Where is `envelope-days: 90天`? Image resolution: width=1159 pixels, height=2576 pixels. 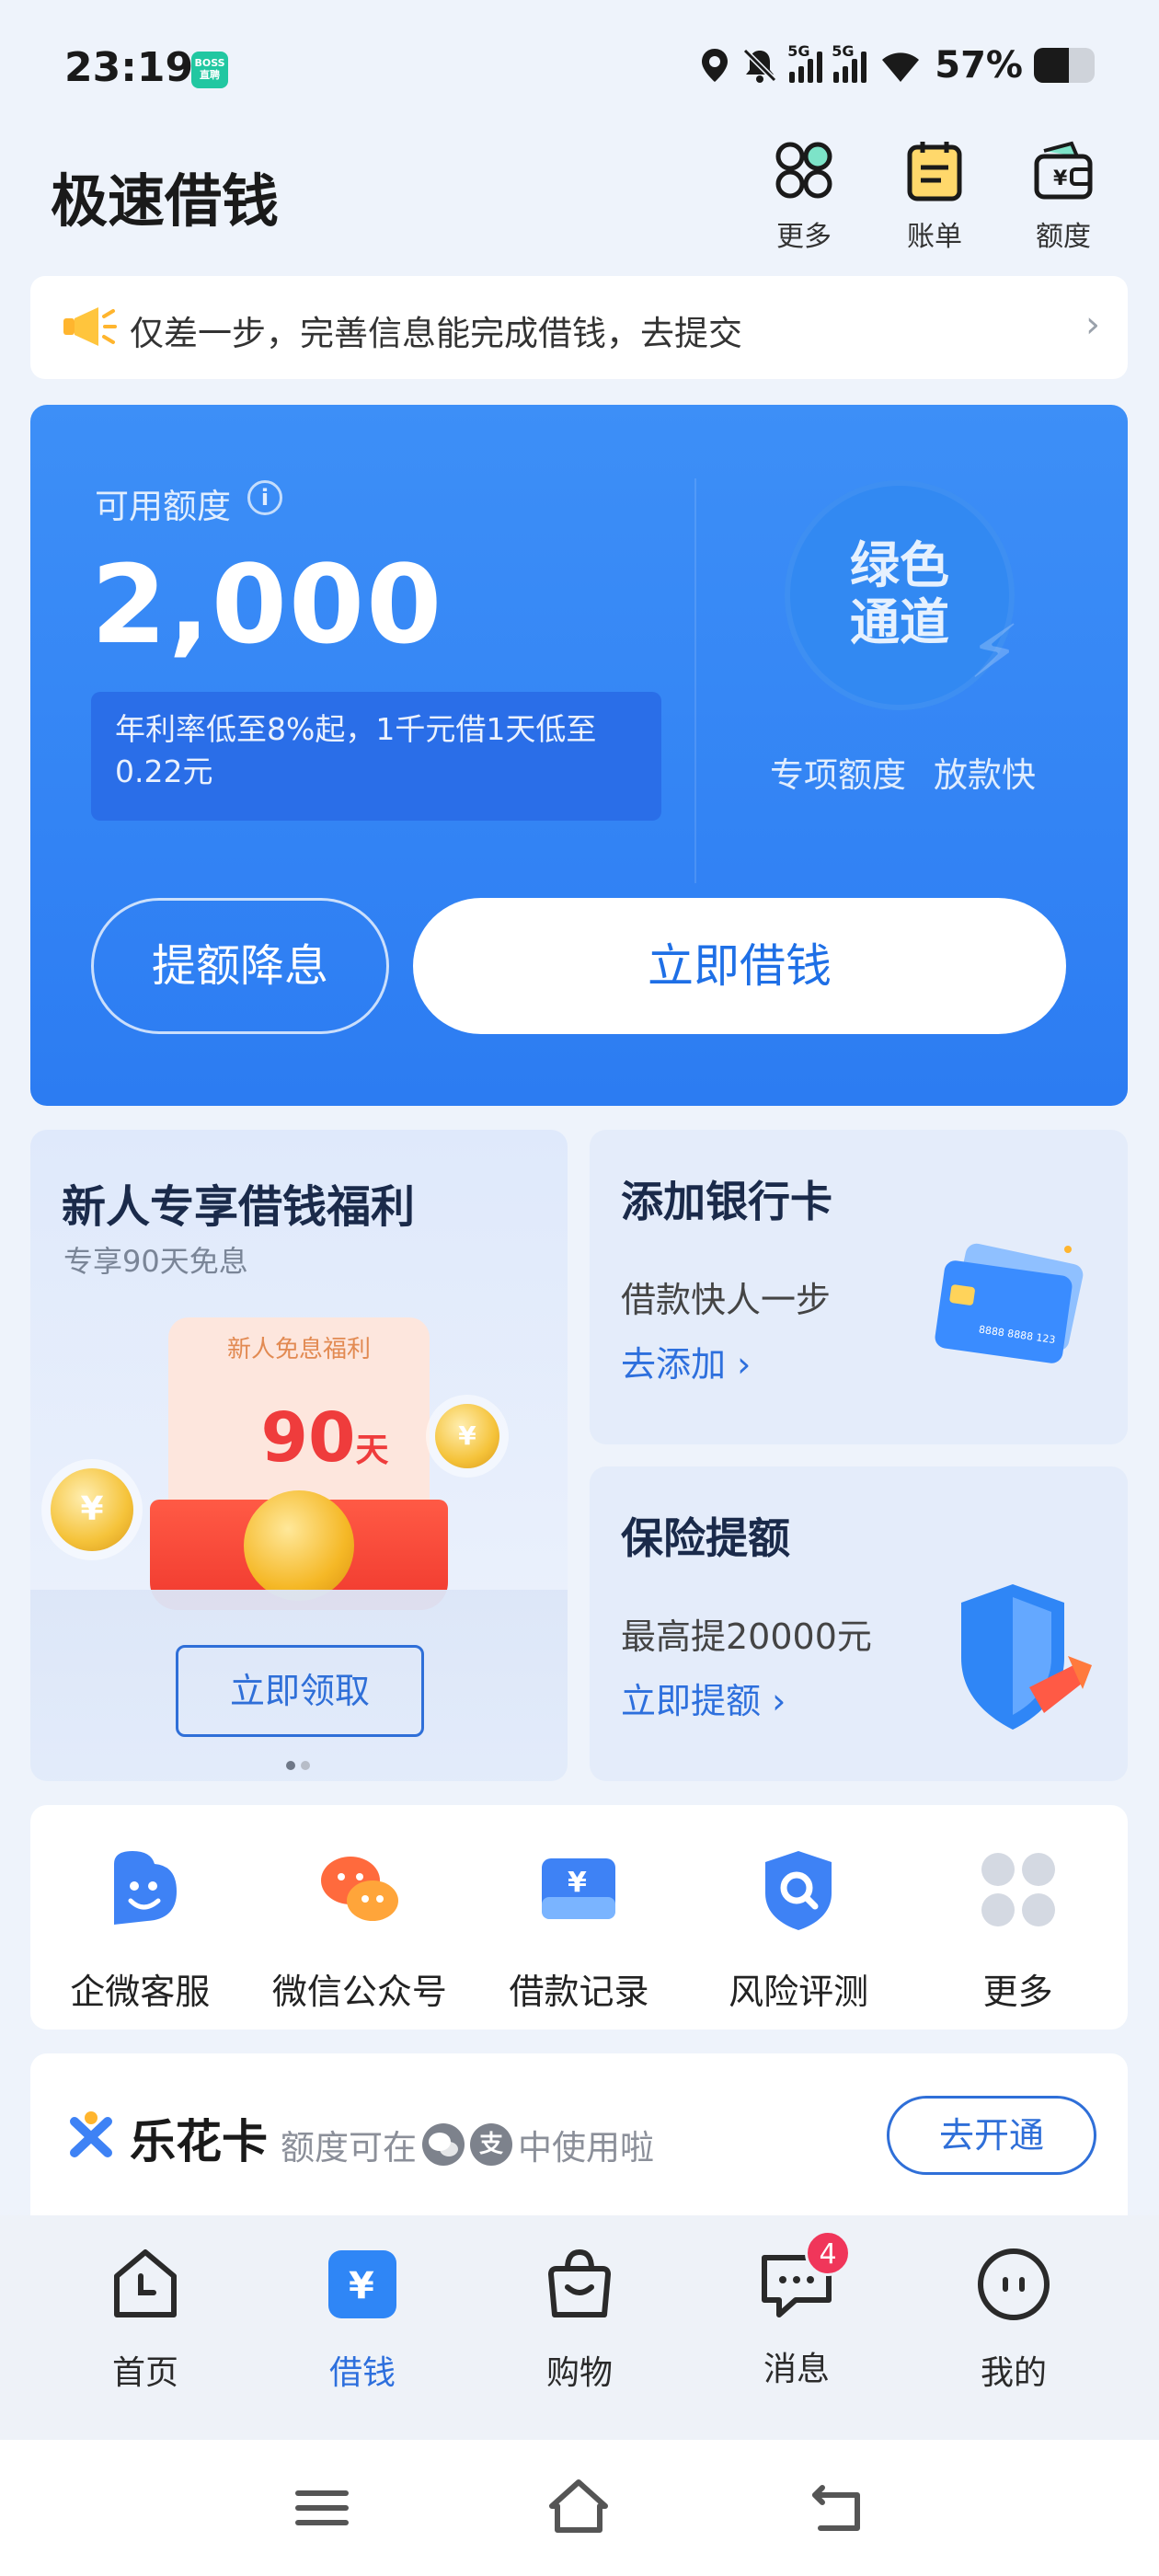 envelope-days: 90天 is located at coordinates (325, 1438).